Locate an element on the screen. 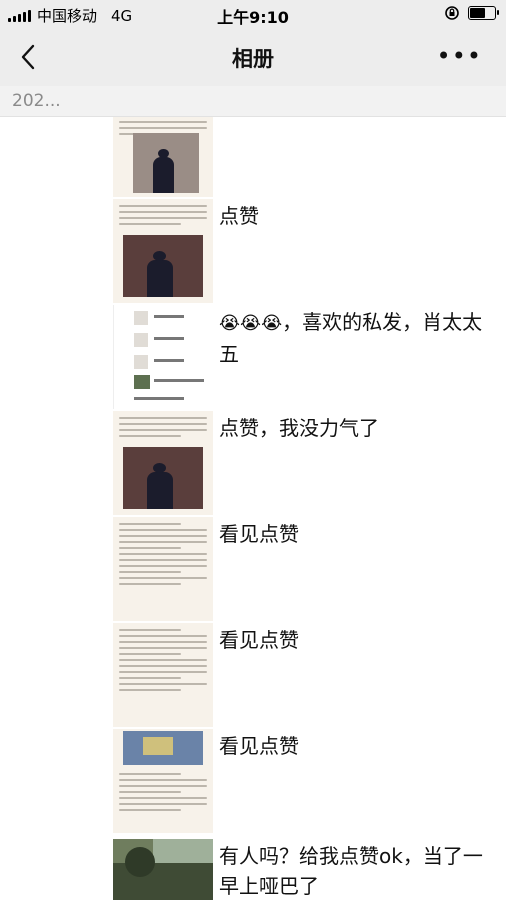  album-post: 有人吗？给我点赞ok，当了一早上哑巴了 is located at coordinates (253, 869).